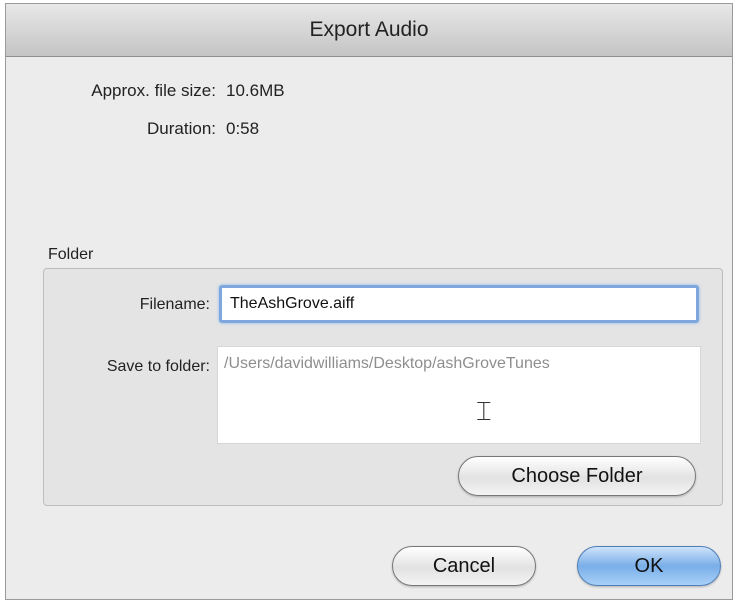 The image size is (735, 603). What do you see at coordinates (158, 366) in the screenshot?
I see `save-to-folder-label: Save to folder:` at bounding box center [158, 366].